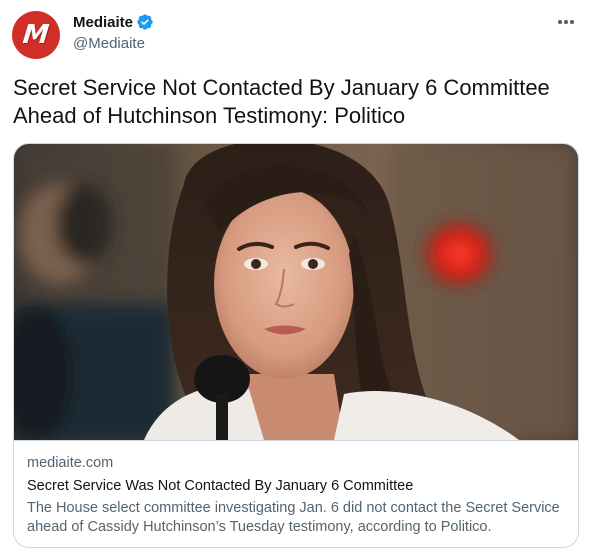  What do you see at coordinates (103, 22) in the screenshot?
I see `display-name: Mediaite` at bounding box center [103, 22].